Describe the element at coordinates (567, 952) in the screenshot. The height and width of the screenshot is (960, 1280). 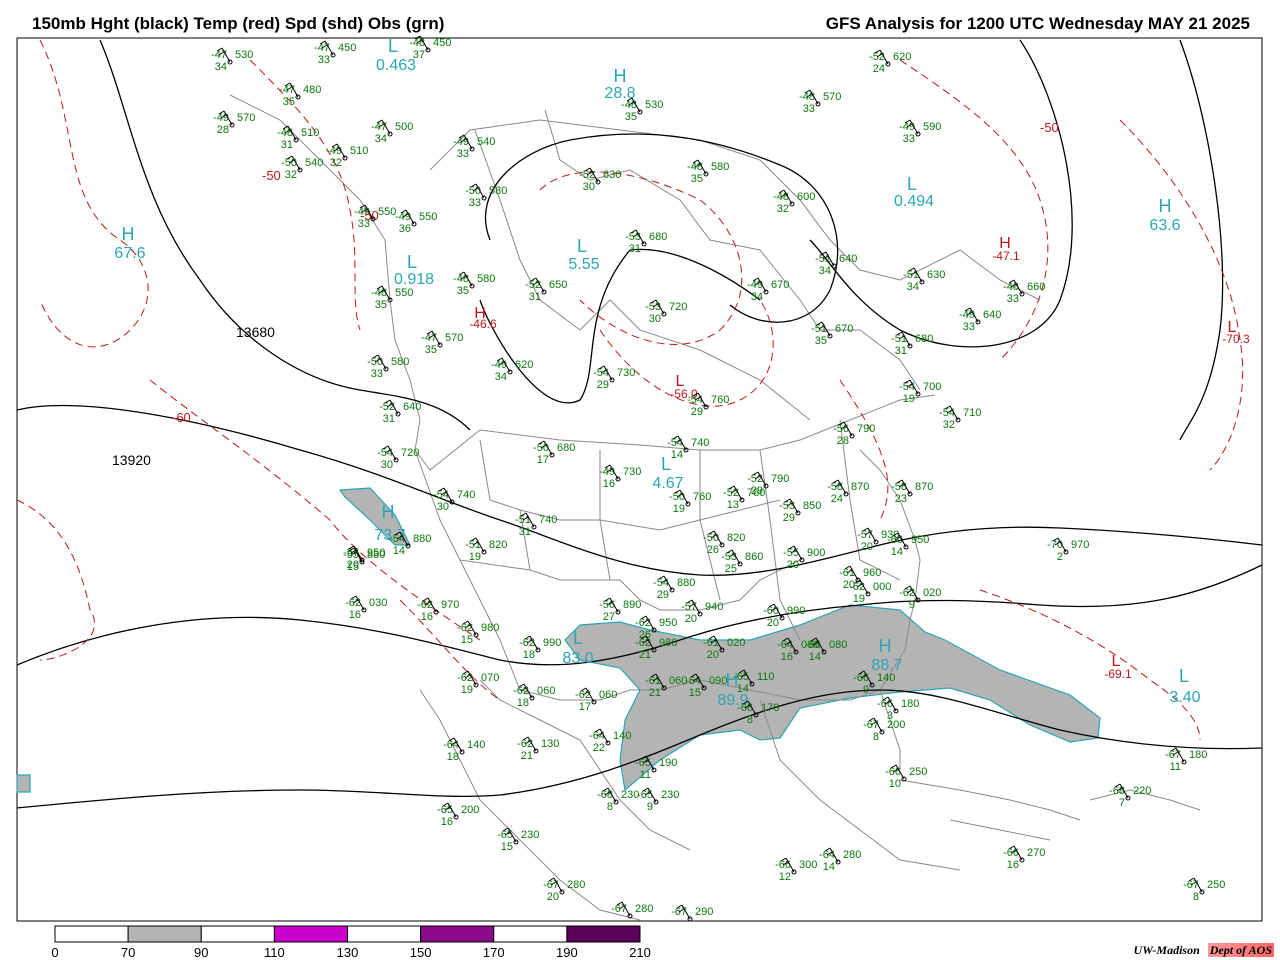
I see `colorbar-tick-label: 190` at that location.